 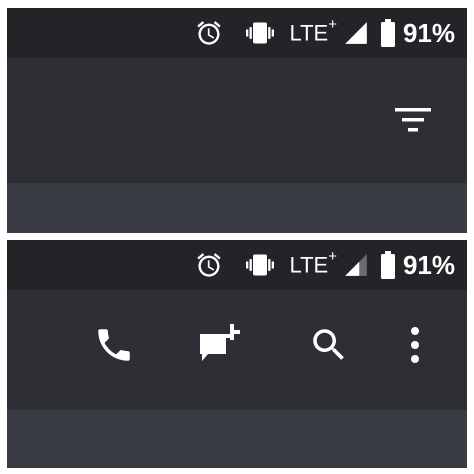 I want to click on new-message-button, so click(x=219, y=347).